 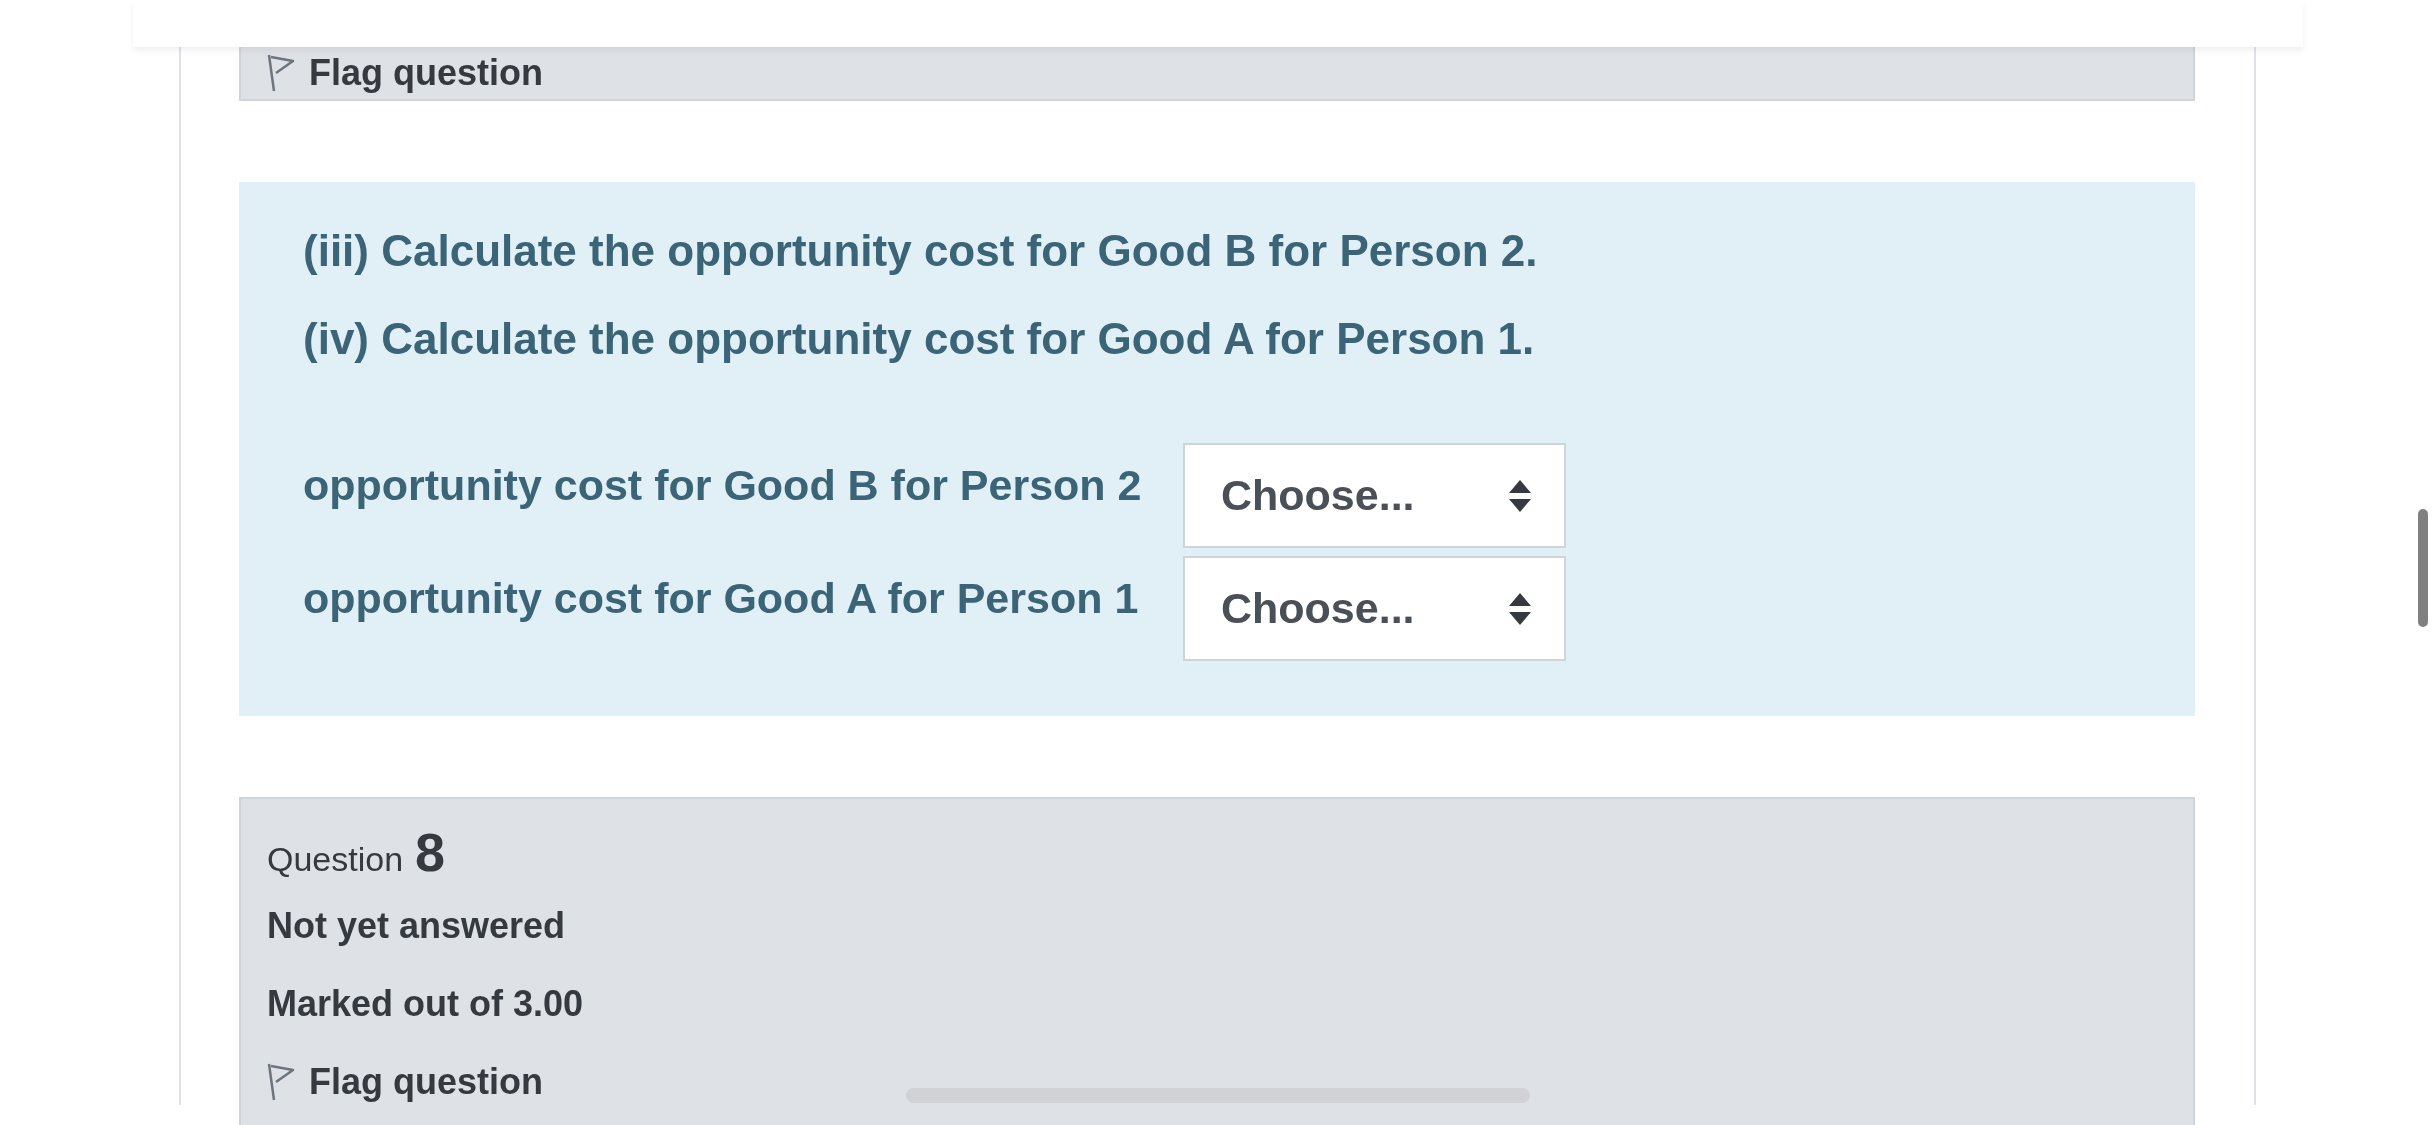 I want to click on question-text: (iv) Calculate the opportunity cost for Good A for Person 1., so click(x=919, y=339).